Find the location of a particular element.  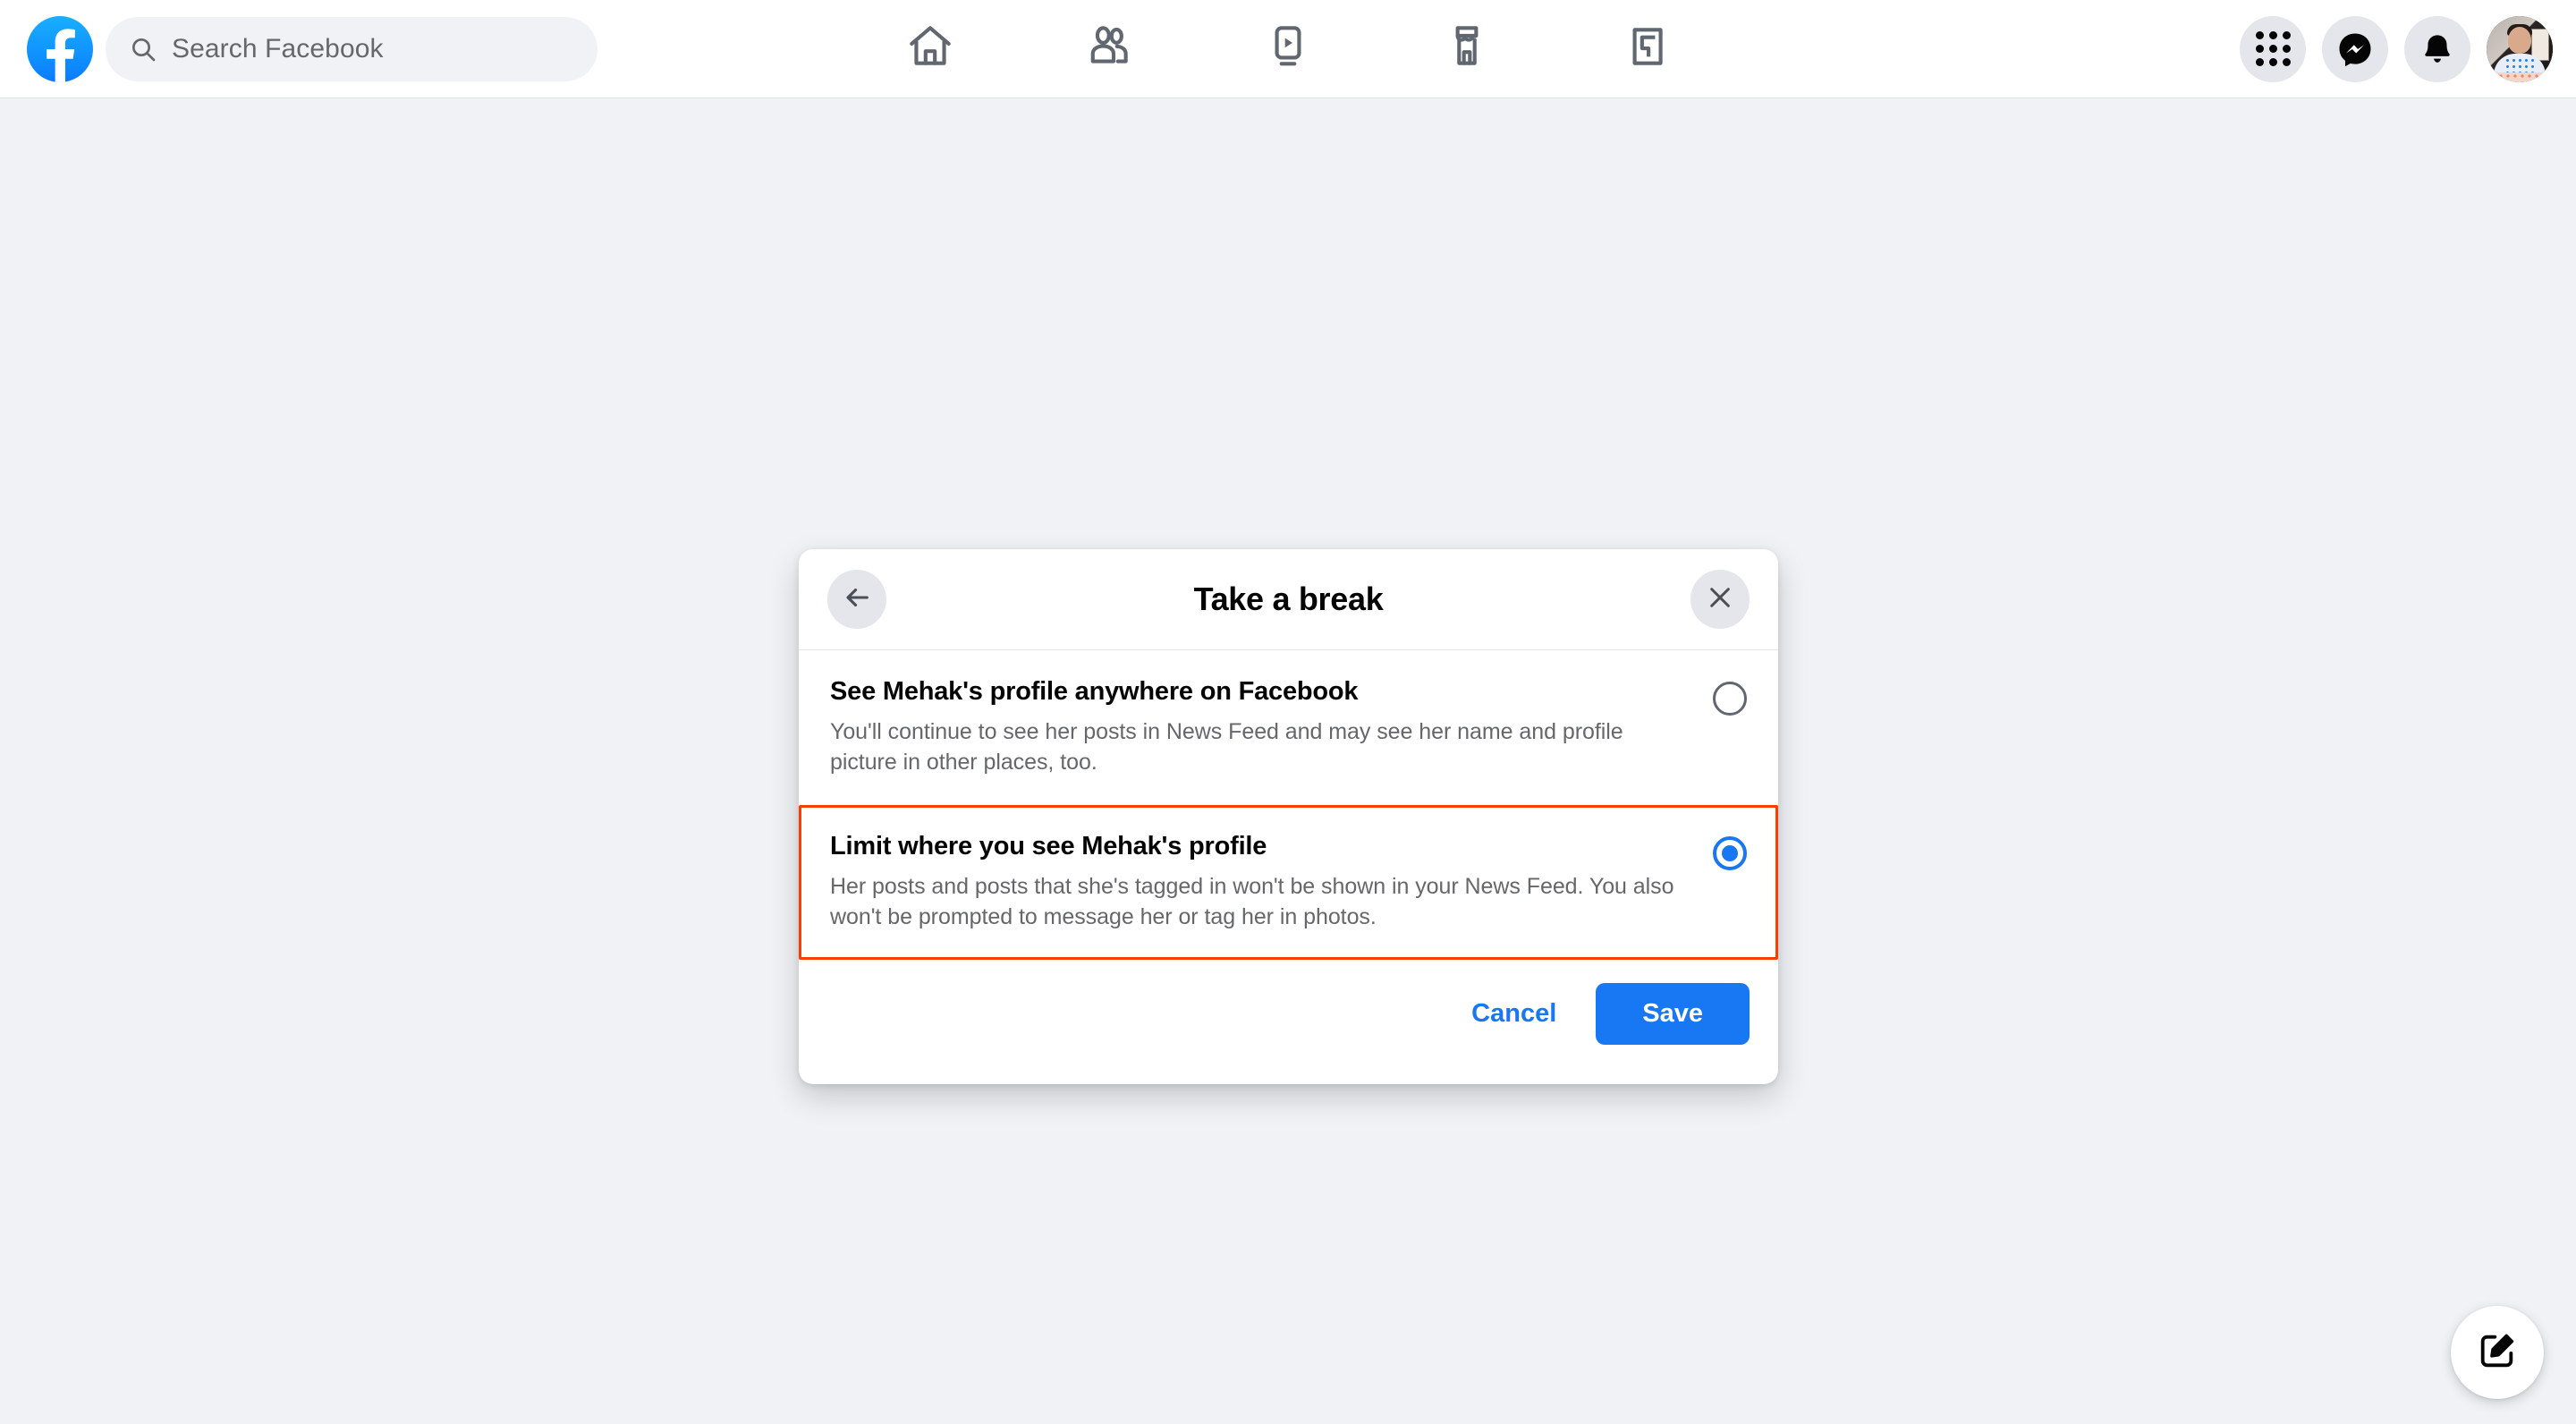

messenger-icon is located at coordinates (2355, 48).